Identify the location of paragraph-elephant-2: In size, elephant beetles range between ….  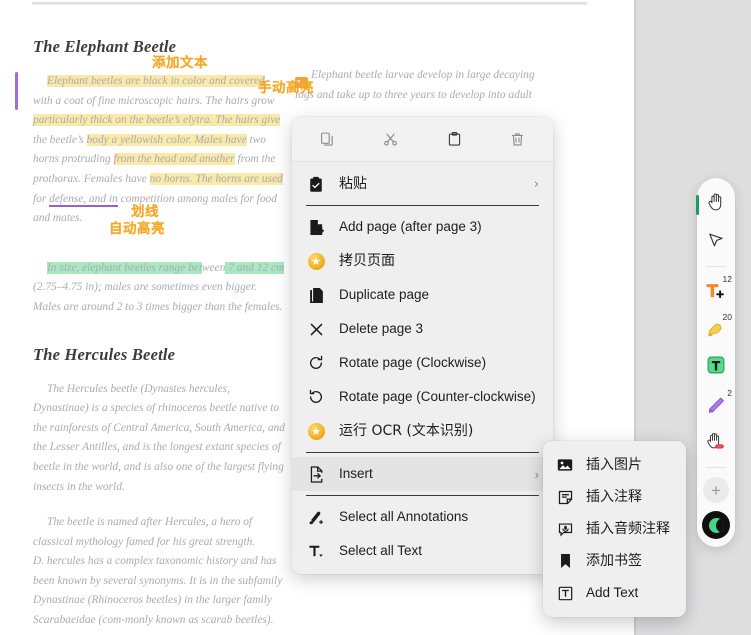
(159, 288).